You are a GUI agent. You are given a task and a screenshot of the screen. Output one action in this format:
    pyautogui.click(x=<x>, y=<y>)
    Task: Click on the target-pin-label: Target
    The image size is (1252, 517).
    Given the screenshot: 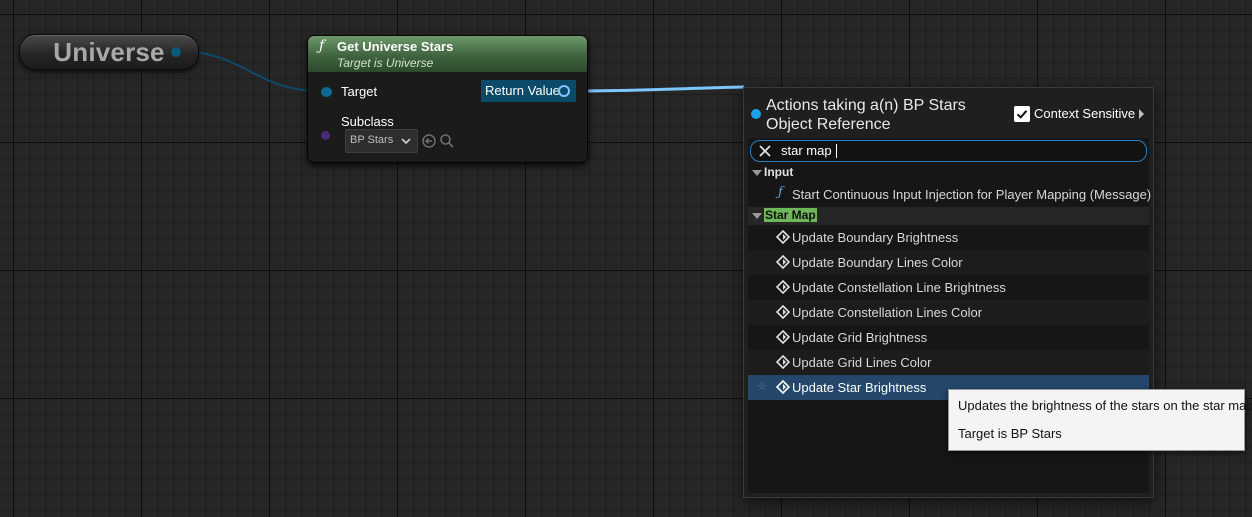 What is the action you would take?
    pyautogui.click(x=359, y=91)
    